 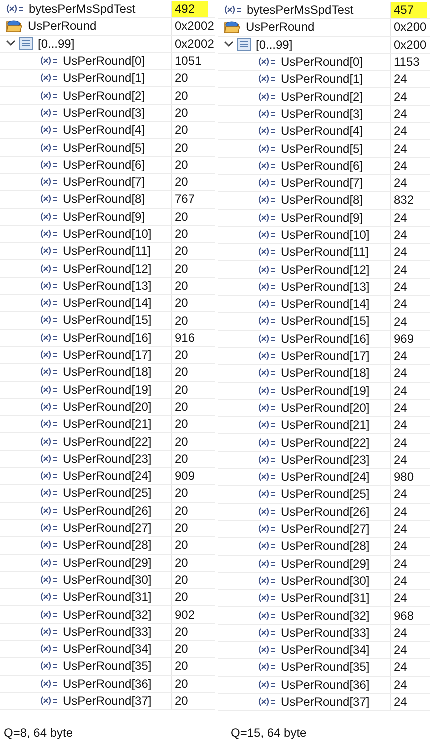 I want to click on variable-value: 832, so click(x=404, y=200).